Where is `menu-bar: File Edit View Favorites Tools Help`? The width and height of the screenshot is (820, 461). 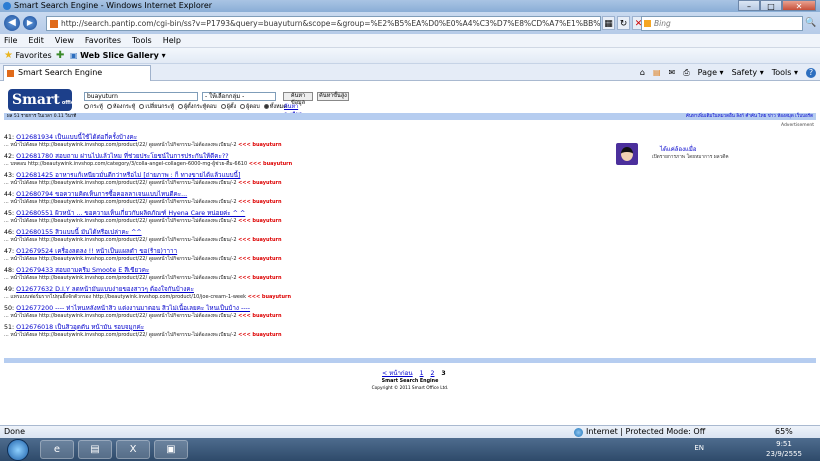 menu-bar: File Edit View Favorites Tools Help is located at coordinates (410, 41).